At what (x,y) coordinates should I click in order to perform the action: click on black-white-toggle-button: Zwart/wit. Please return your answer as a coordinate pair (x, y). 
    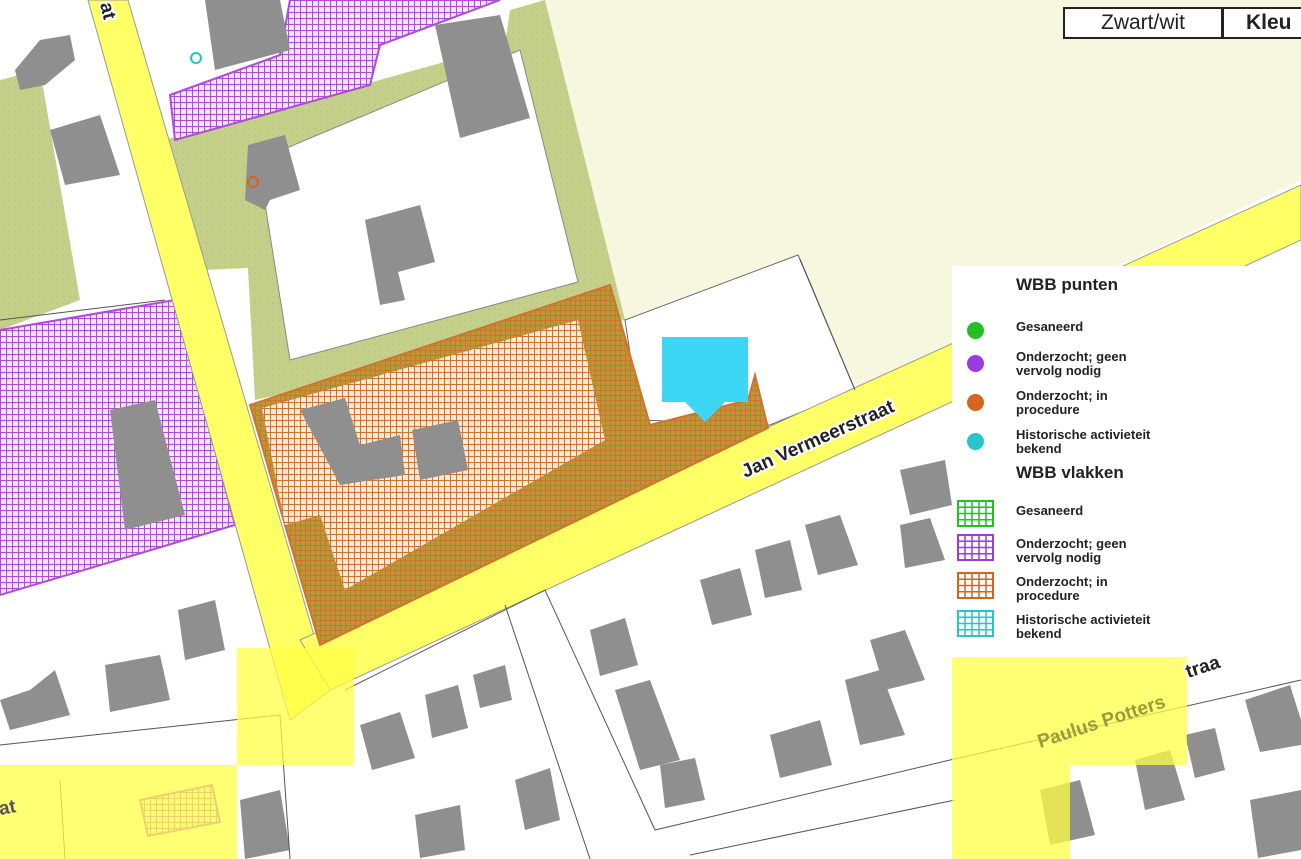
    Looking at the image, I should click on (1143, 23).